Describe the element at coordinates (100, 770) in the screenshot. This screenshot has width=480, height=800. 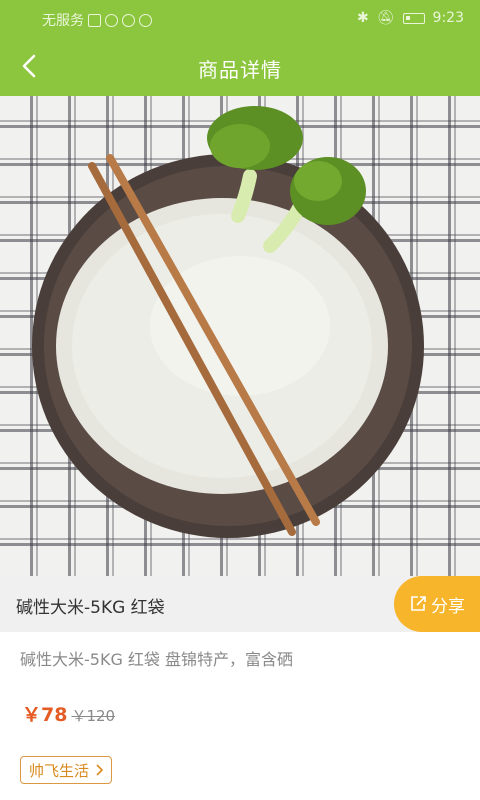
I see `chevron-right-icon` at that location.